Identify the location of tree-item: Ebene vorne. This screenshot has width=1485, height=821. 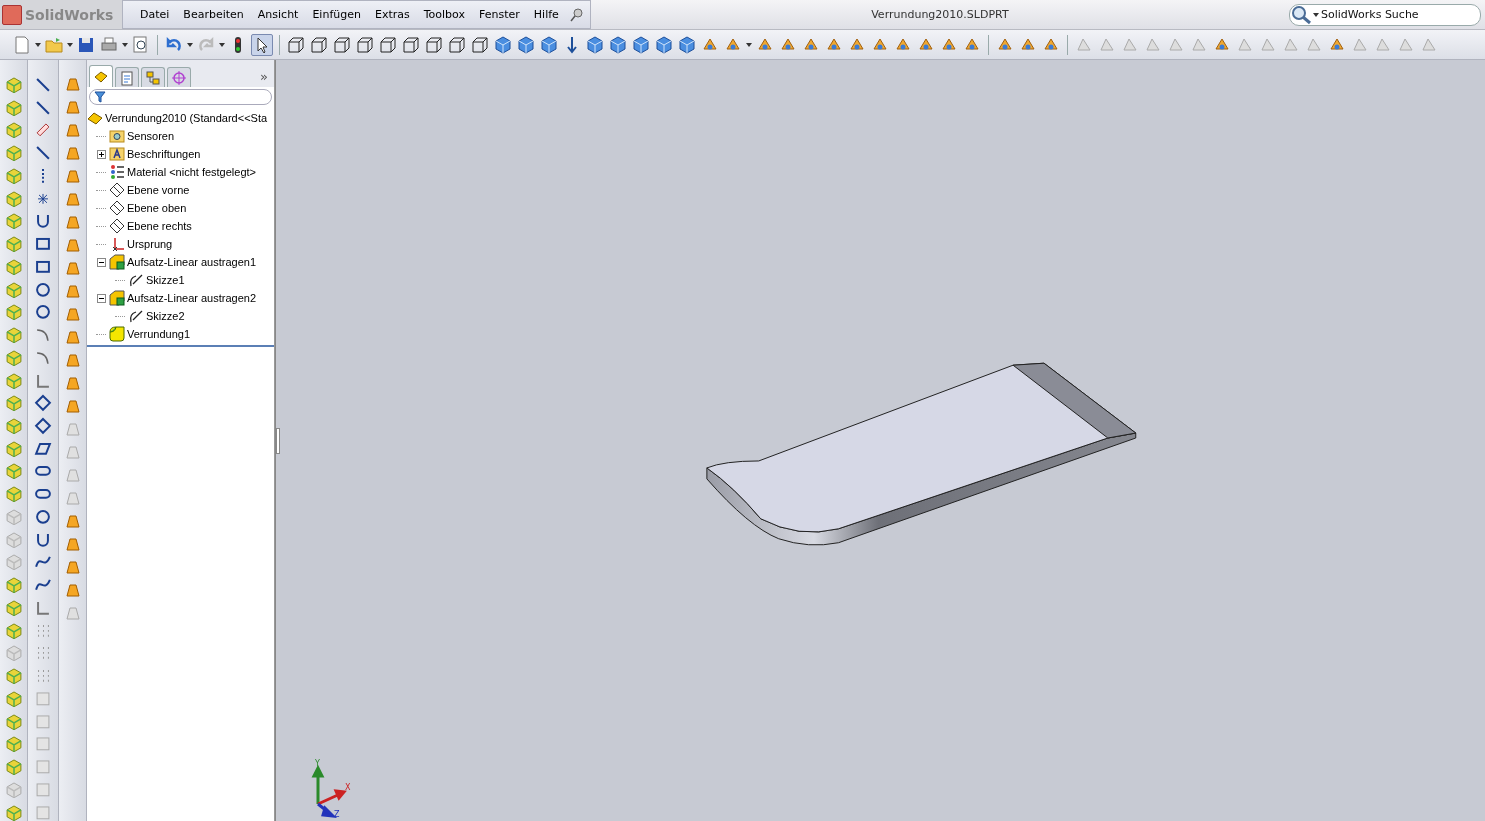
(158, 190).